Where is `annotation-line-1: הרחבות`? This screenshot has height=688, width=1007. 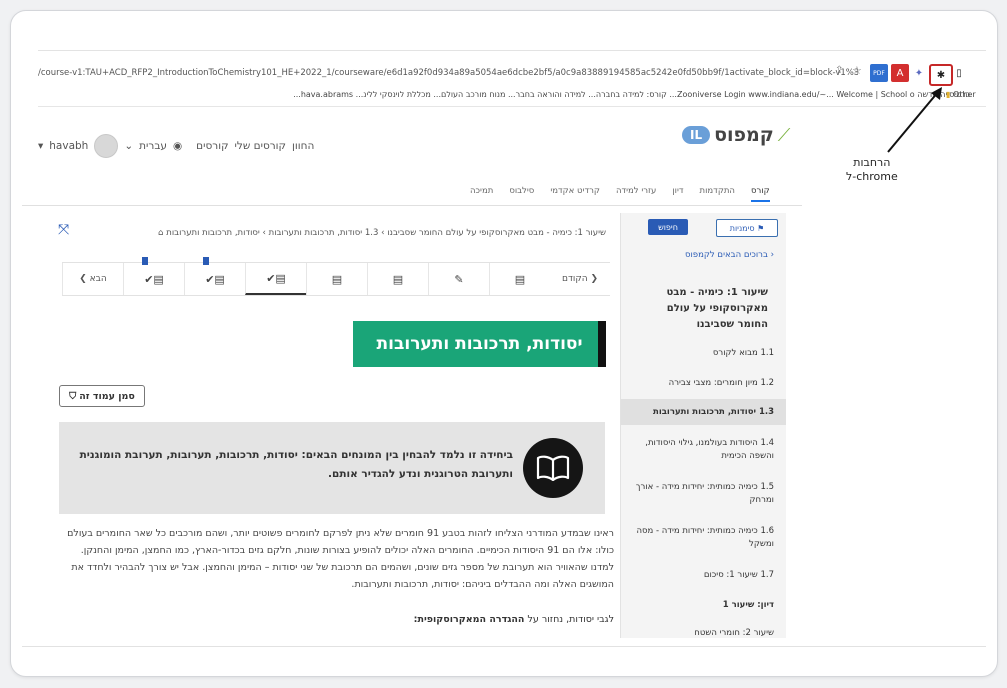
annotation-line-1: הרחבות is located at coordinates (872, 162).